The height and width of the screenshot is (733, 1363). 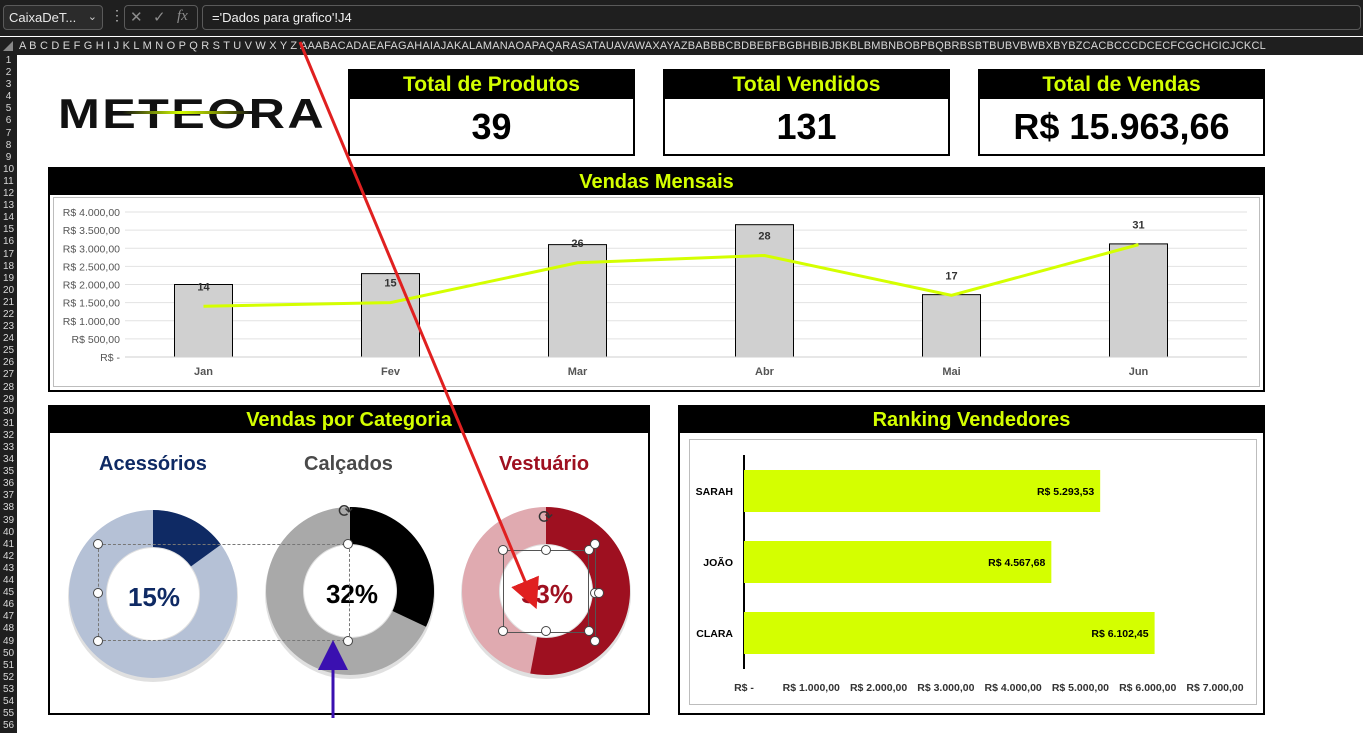 I want to click on formula-input: ='Dados para grafico'!J4, so click(x=781, y=17).